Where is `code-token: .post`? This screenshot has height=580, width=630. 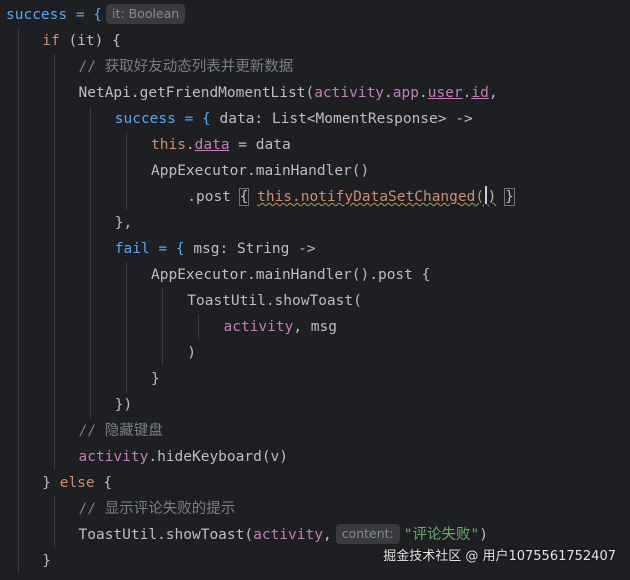
code-token: .post is located at coordinates (213, 197).